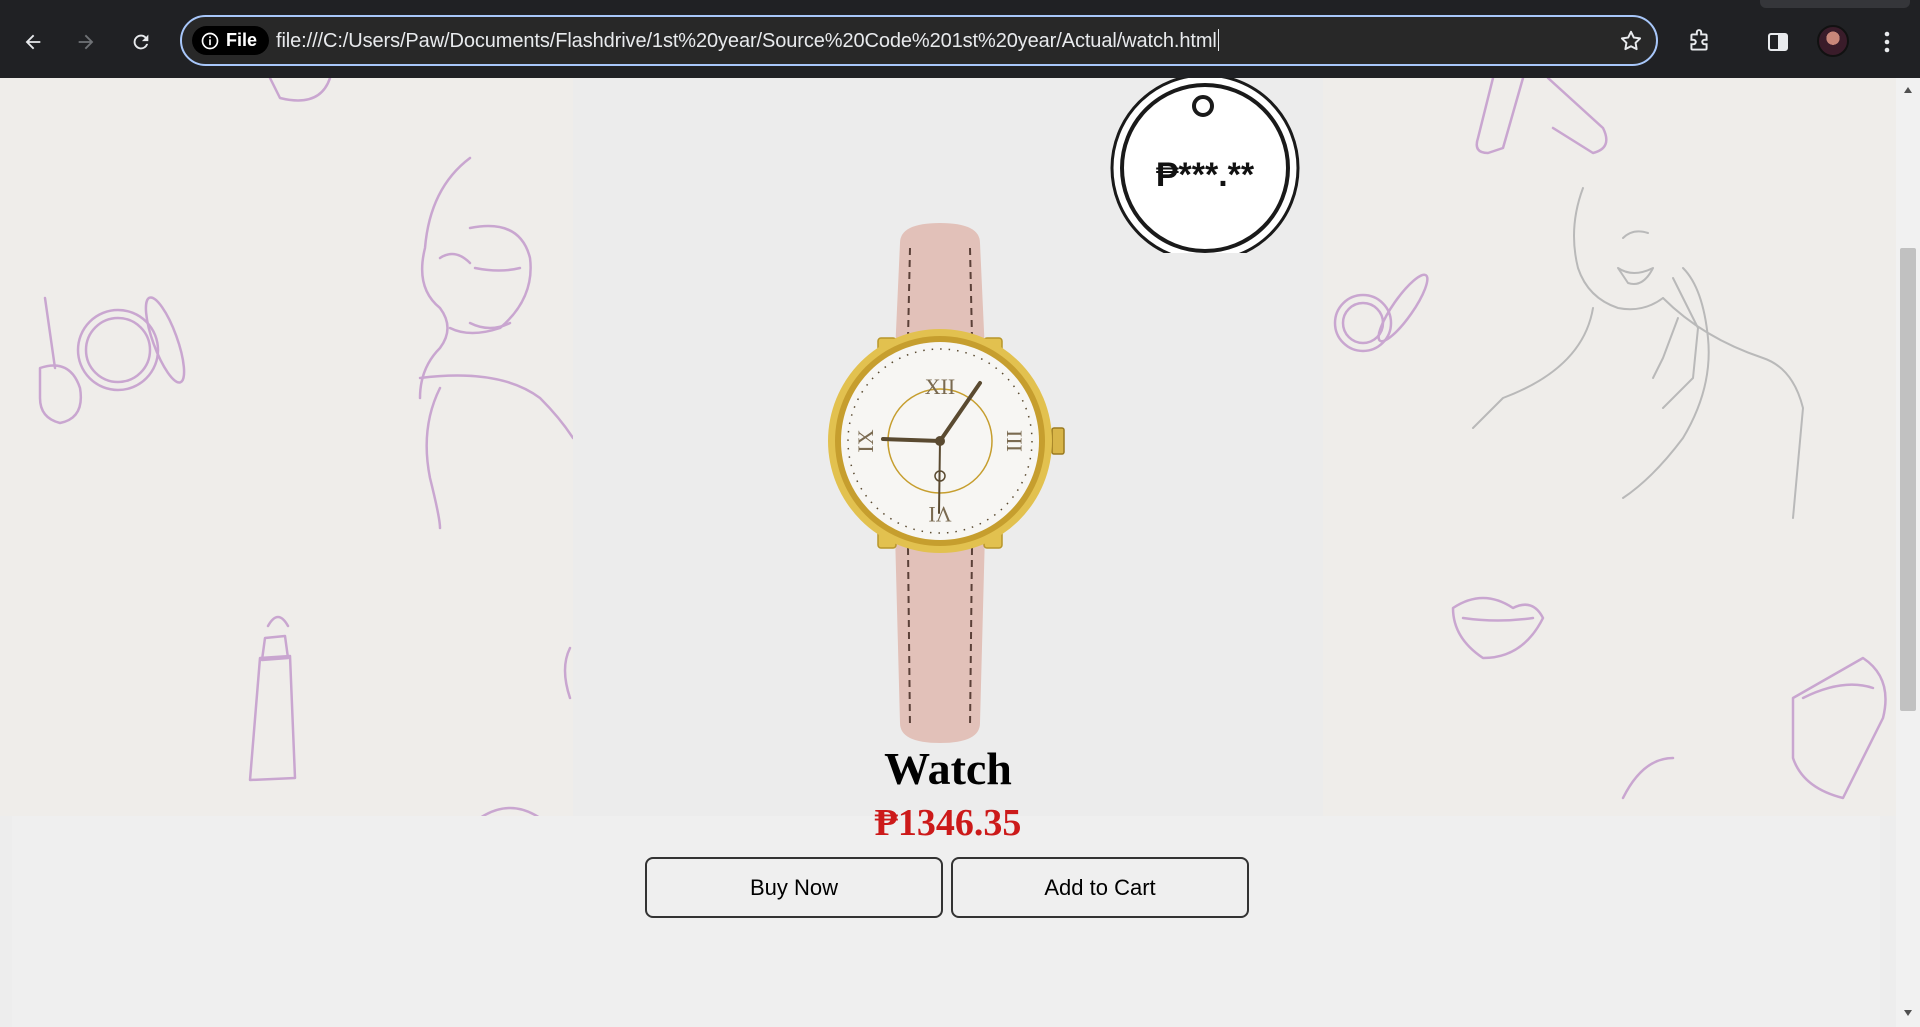 This screenshot has height=1027, width=1920. I want to click on back-button, so click(33, 42).